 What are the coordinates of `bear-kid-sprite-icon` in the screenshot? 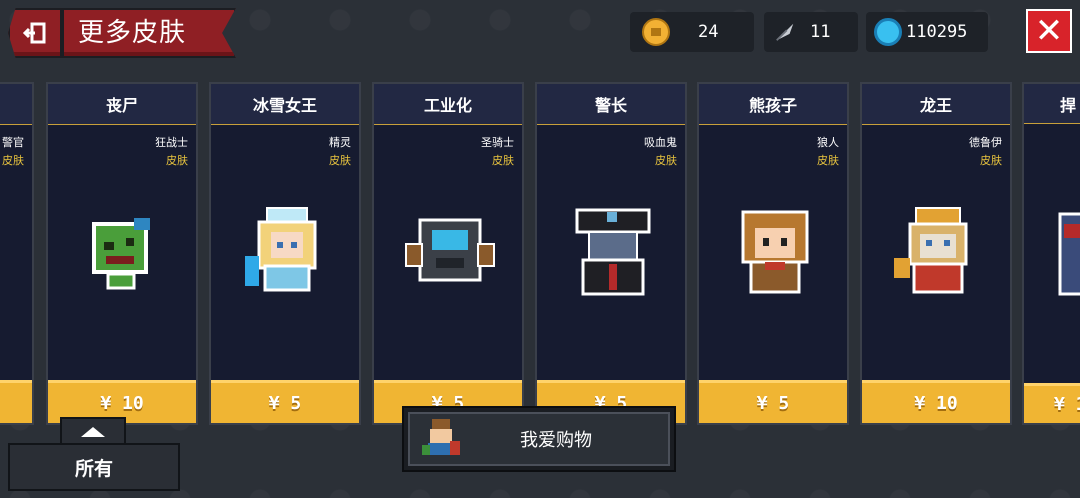 It's located at (775, 252).